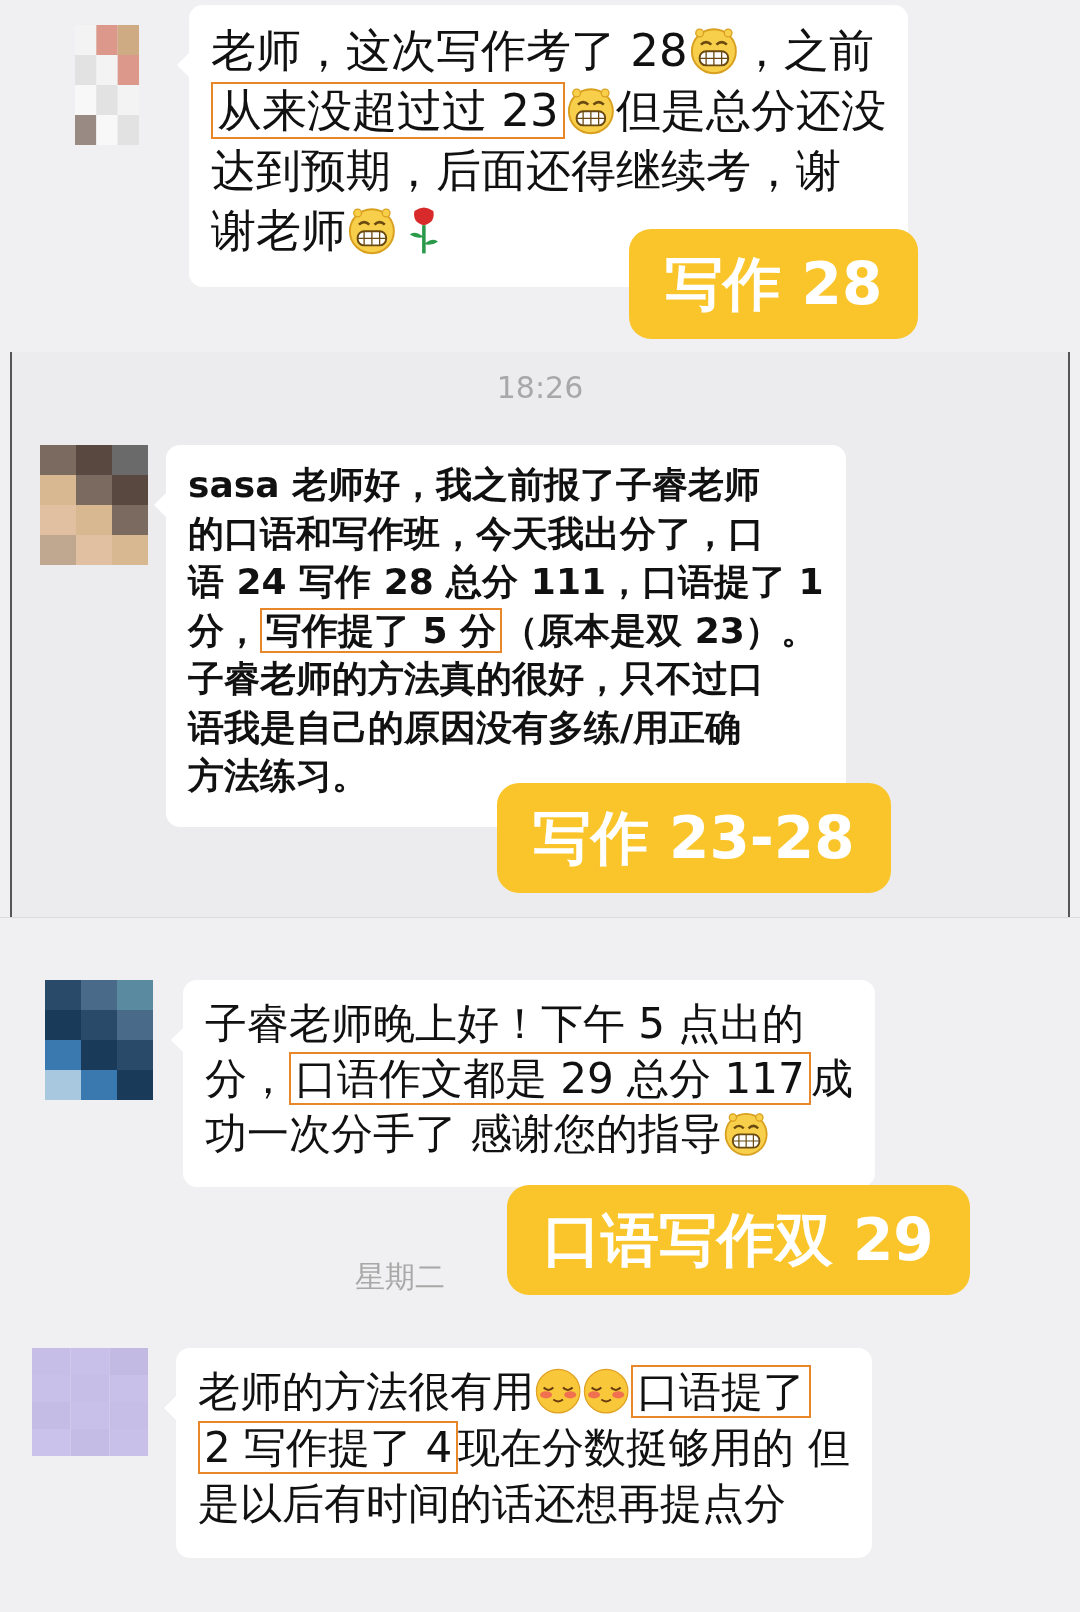  Describe the element at coordinates (550, 1078) in the screenshot. I see `highlighted-phrase: 口语作文都是 29 总分 117` at that location.